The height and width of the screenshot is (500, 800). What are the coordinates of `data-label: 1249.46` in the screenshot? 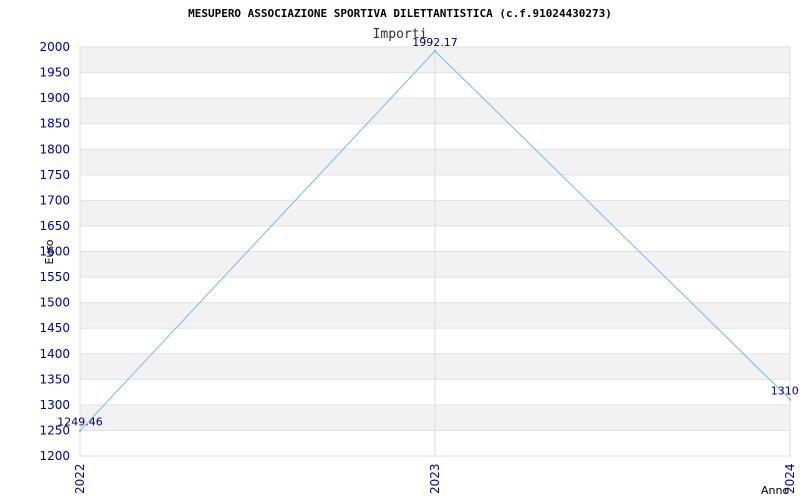 It's located at (80, 422).